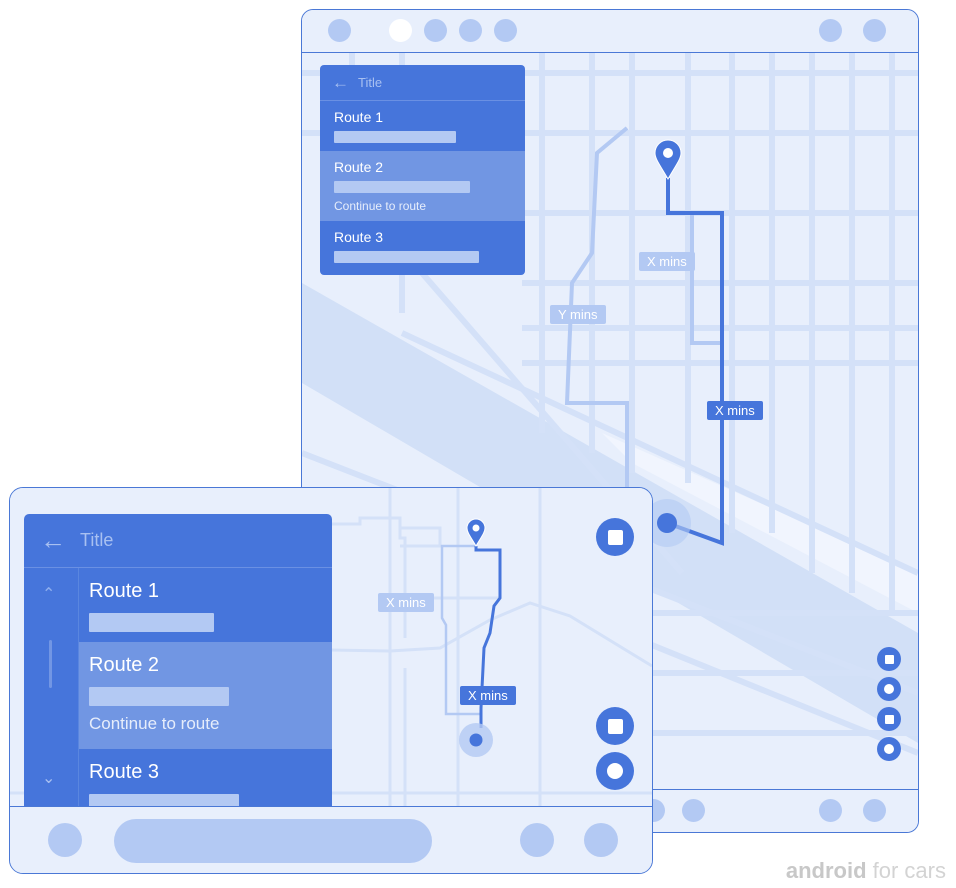  I want to click on search-pill, so click(273, 841).